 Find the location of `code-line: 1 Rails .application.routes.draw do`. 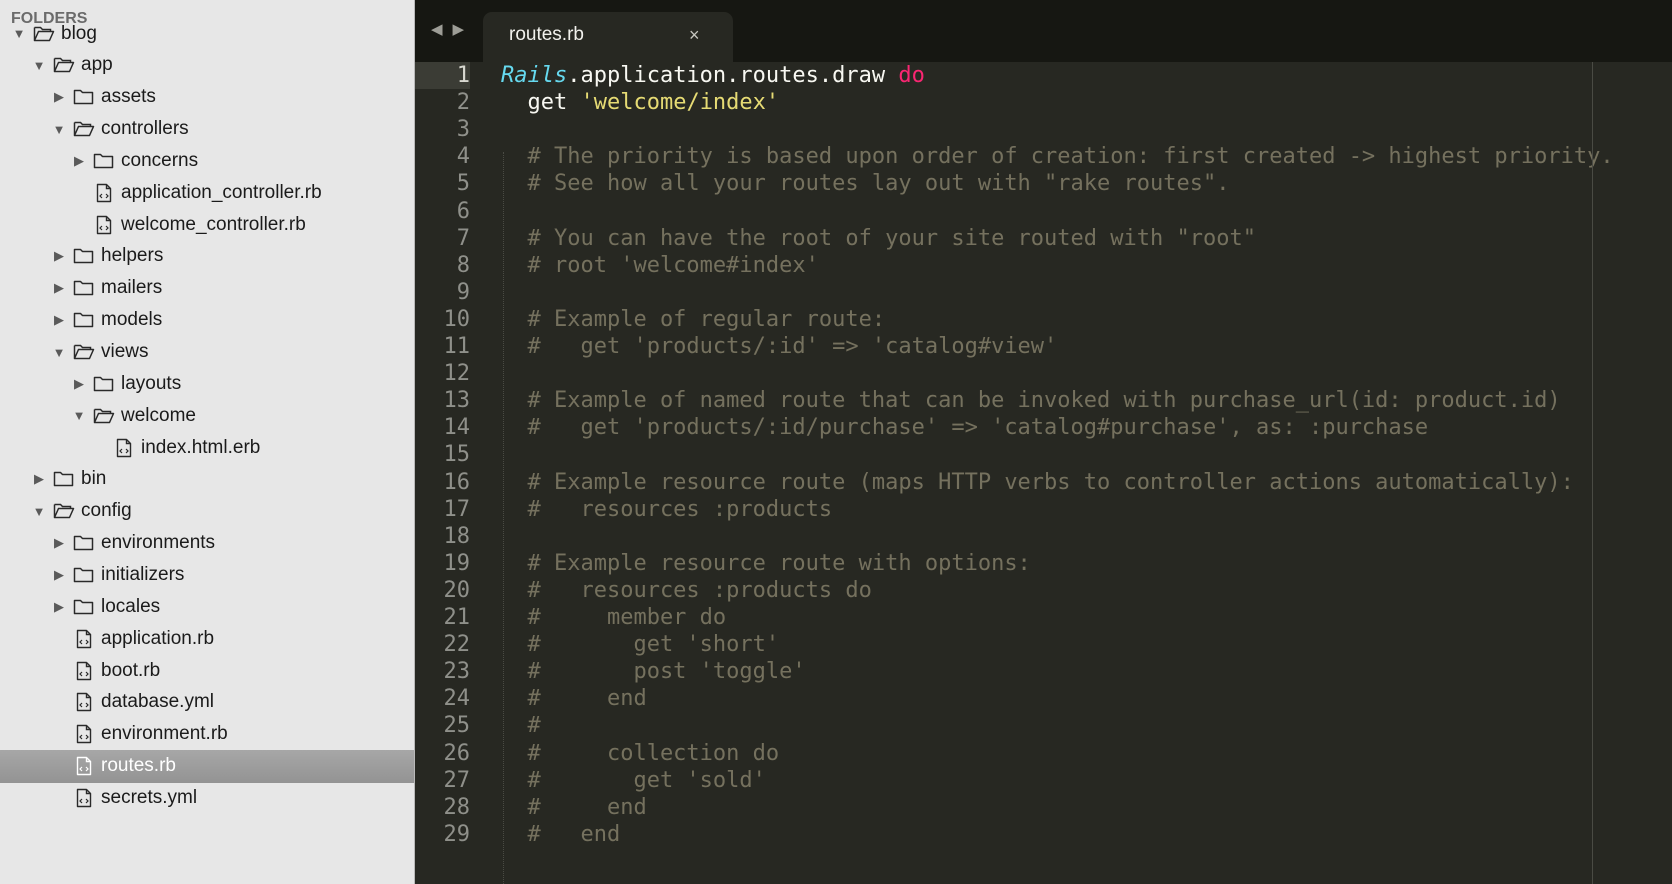

code-line: 1 Rails .application.routes.draw do is located at coordinates (1043, 76).